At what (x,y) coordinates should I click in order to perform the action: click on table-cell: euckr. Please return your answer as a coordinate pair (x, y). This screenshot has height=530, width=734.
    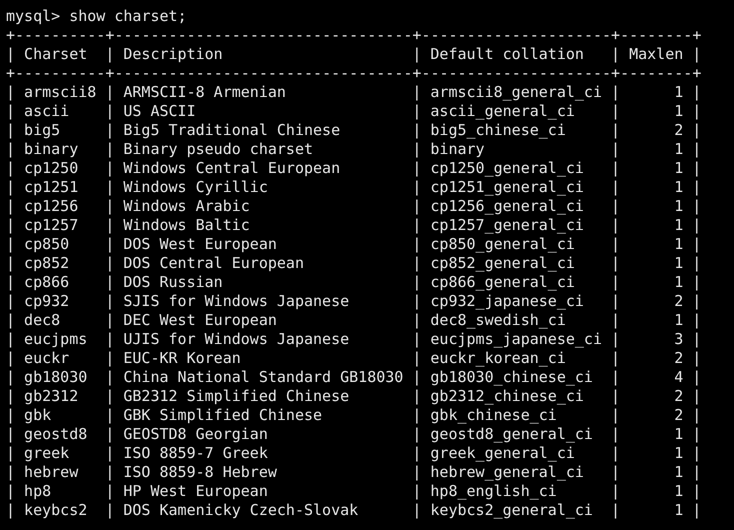
    Looking at the image, I should click on (47, 358).